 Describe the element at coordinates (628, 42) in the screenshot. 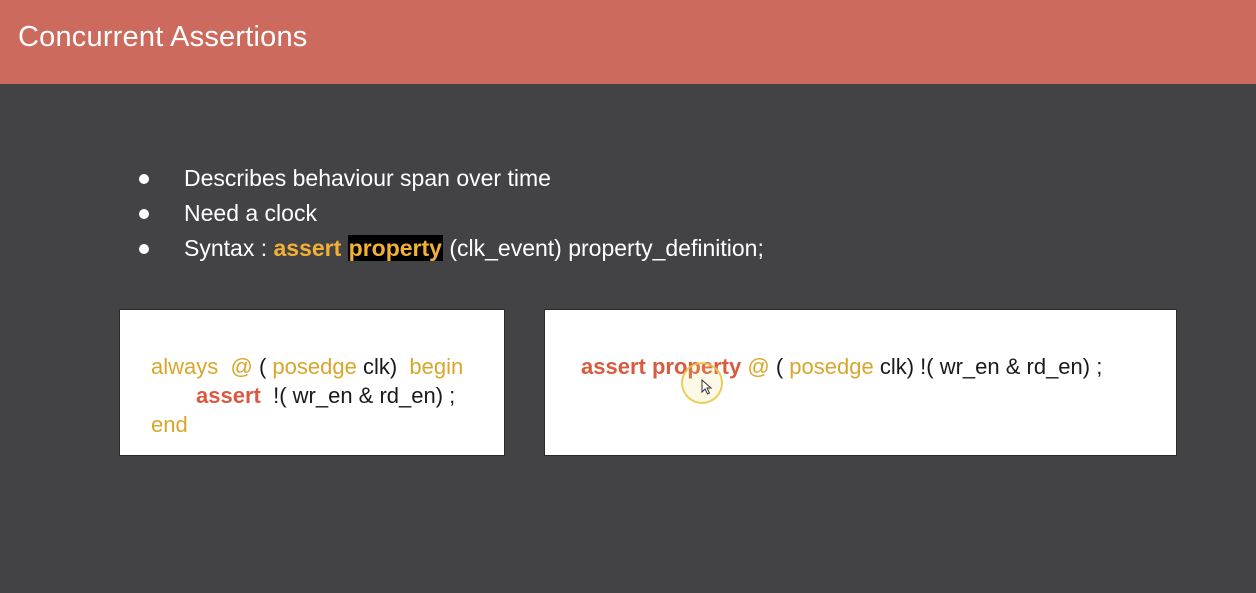

I see `title-bar: Concurrent Assertions` at that location.